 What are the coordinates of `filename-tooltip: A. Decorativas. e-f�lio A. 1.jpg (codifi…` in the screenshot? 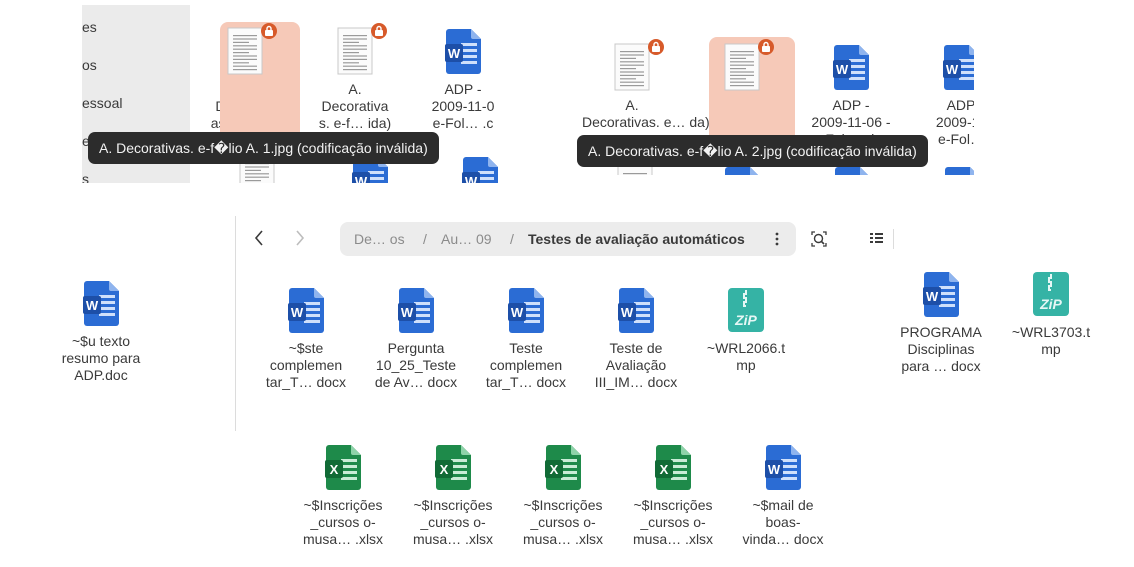 It's located at (263, 148).